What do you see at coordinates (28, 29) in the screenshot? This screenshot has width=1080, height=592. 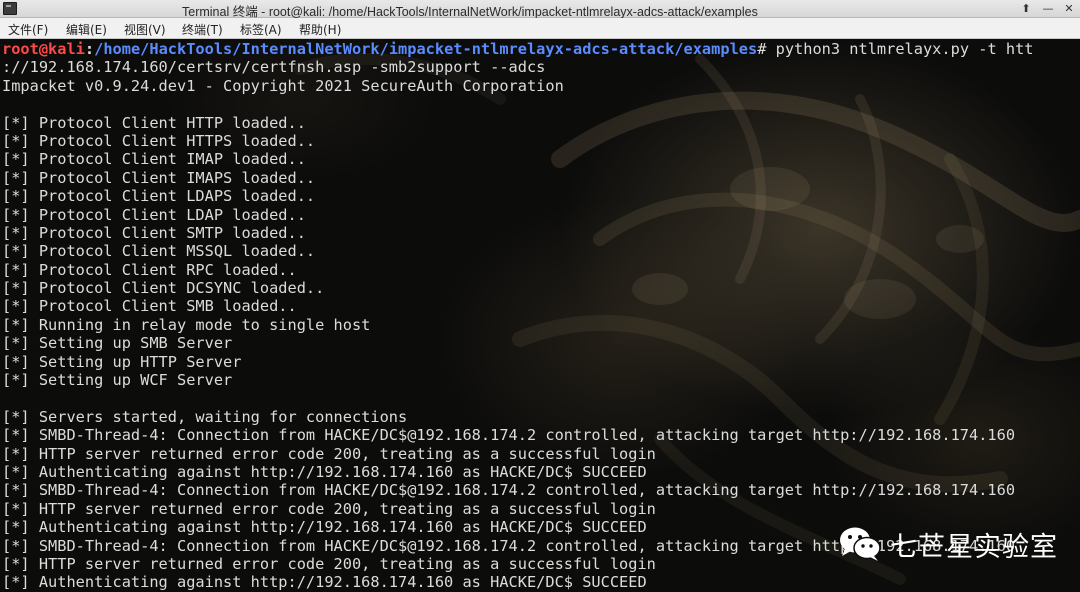 I see `menu-file: 文件(F)` at bounding box center [28, 29].